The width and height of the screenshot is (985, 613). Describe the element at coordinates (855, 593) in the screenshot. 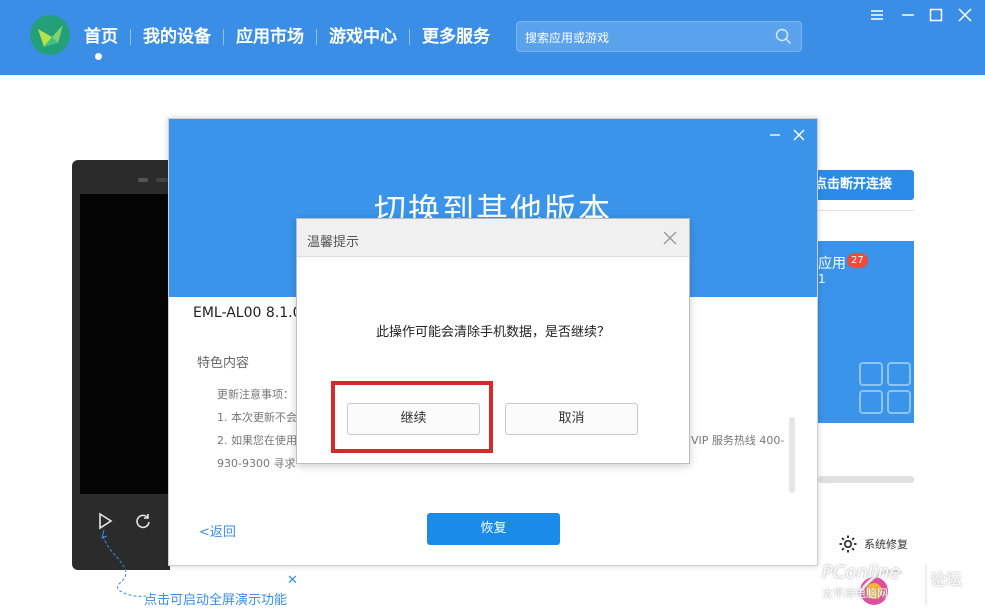

I see `watermark-sub-text: 太平洋电脑网` at that location.